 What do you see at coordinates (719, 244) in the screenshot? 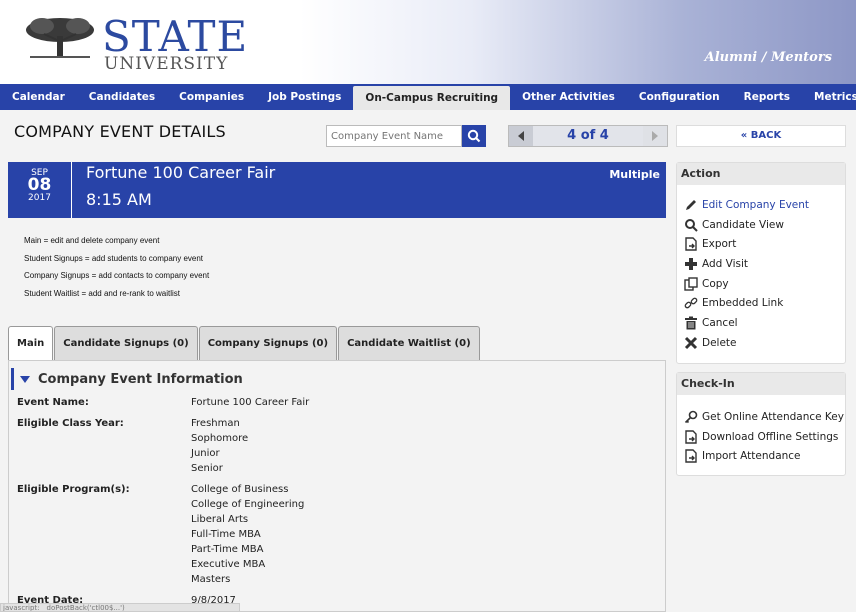
I see `action-label: Export` at bounding box center [719, 244].